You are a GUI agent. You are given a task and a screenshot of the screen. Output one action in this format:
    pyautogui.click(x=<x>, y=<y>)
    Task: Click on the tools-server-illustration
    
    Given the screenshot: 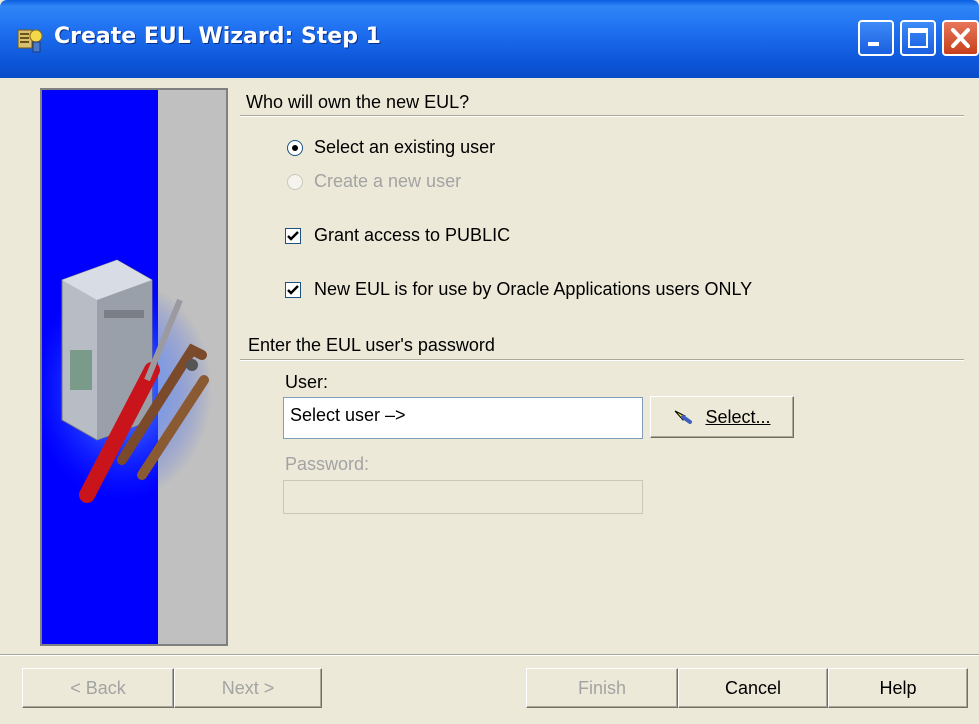 What is the action you would take?
    pyautogui.click(x=127, y=381)
    